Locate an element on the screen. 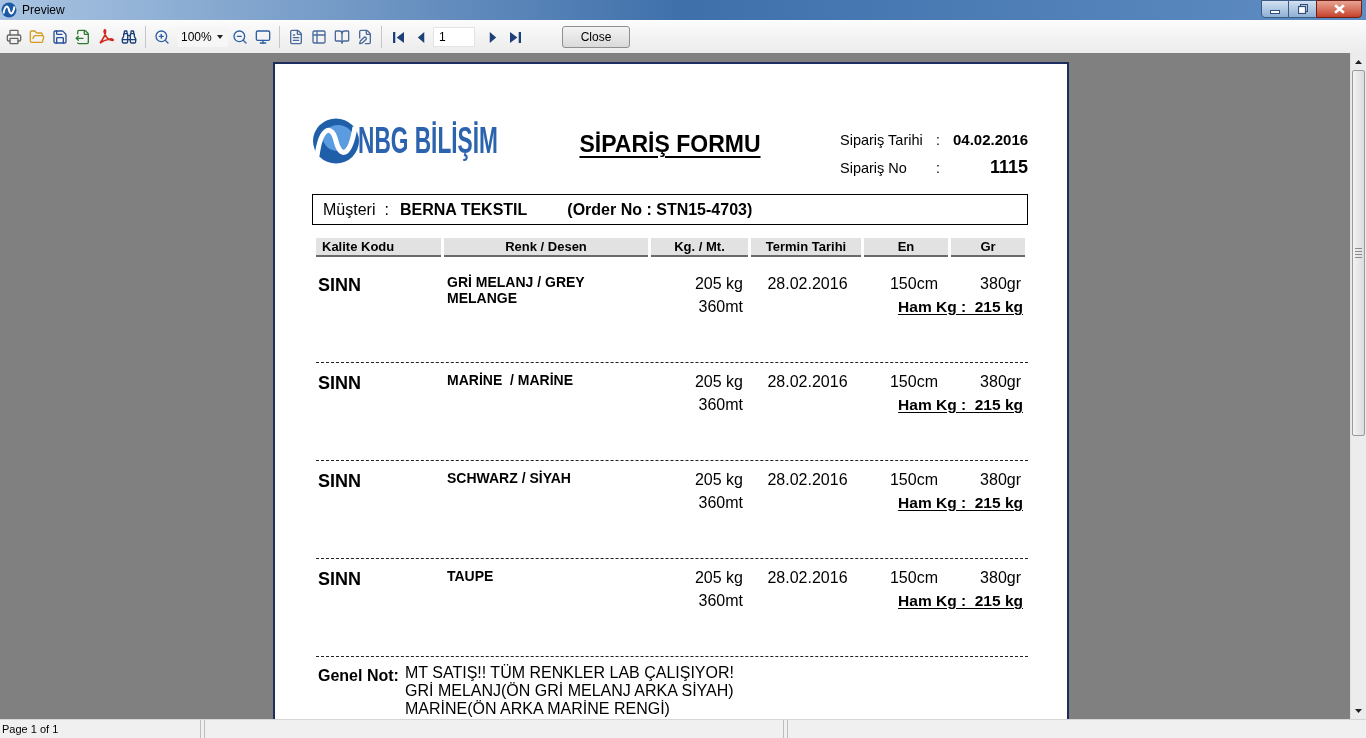 This screenshot has width=1366, height=738. meta-label: Sipariş Tarihi is located at coordinates (881, 140).